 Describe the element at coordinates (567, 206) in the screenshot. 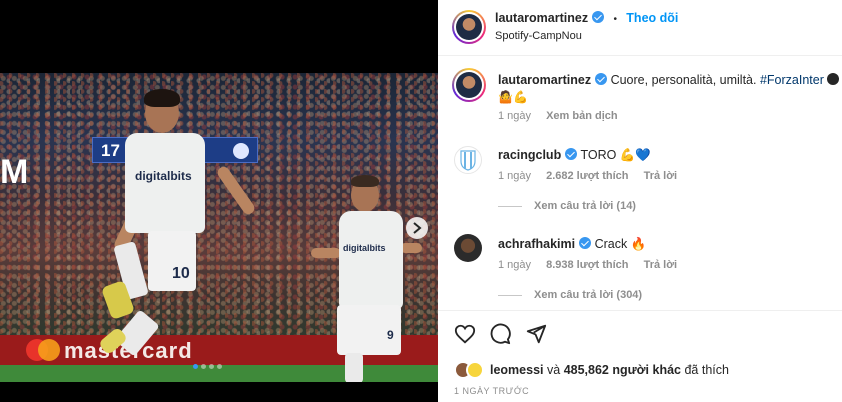

I see `view-replies-link: Xem câu trả lời (14)` at that location.